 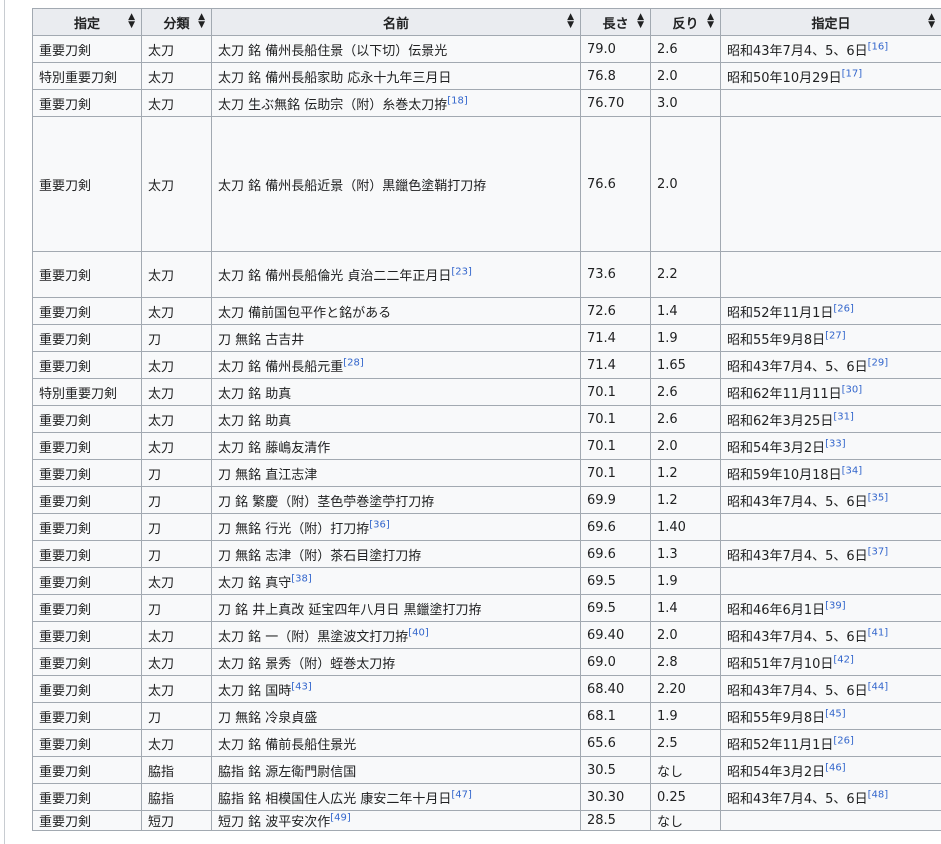 What do you see at coordinates (878, 46) in the screenshot?
I see `citation-link: [16]` at bounding box center [878, 46].